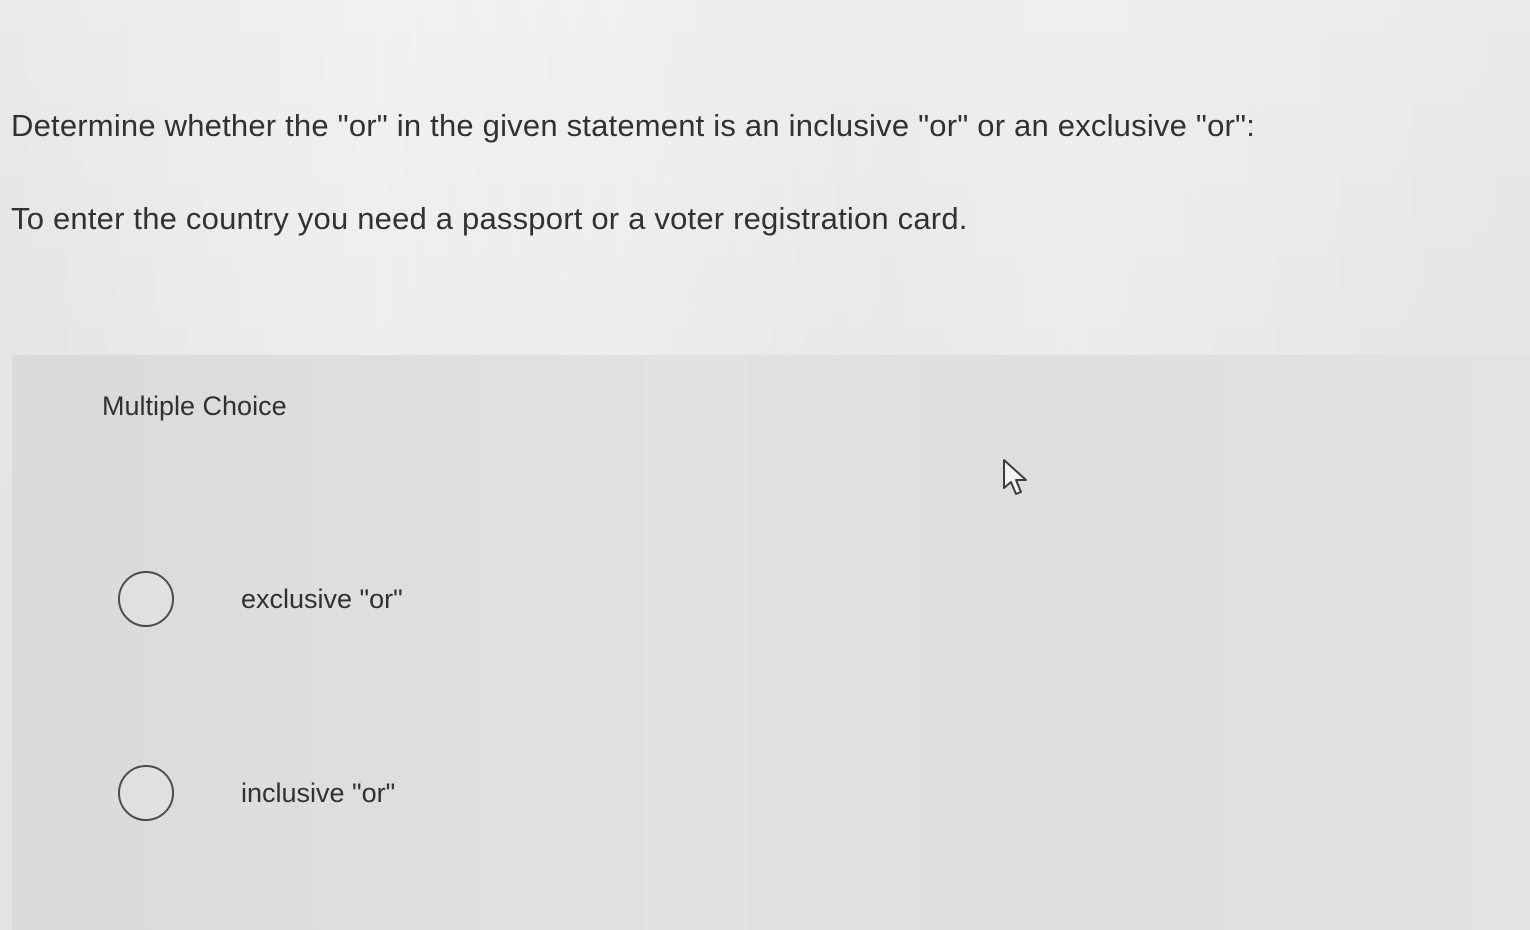  Describe the element at coordinates (194, 406) in the screenshot. I see `multiple-choice-heading: Multiple Choice` at that location.